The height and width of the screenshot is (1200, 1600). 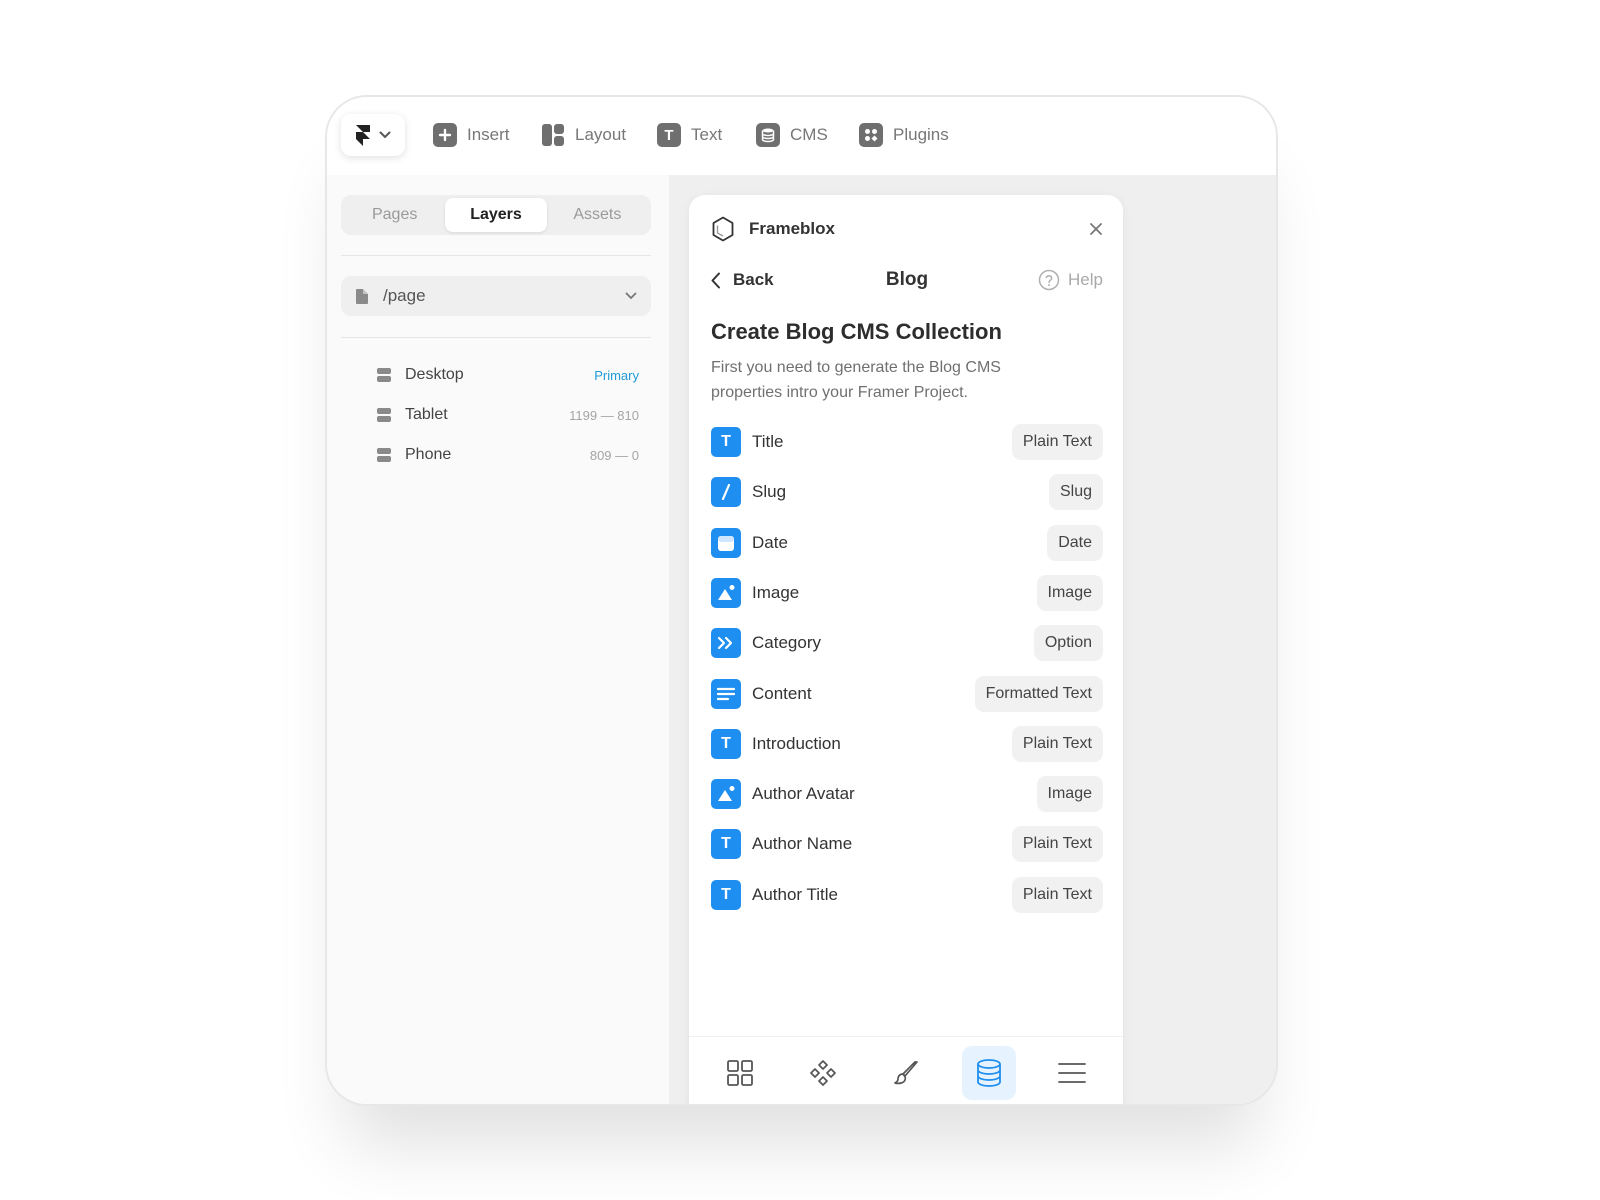 I want to click on field-name: Image, so click(x=776, y=592).